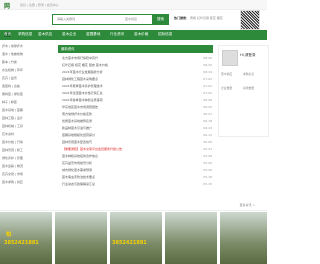 The height and width of the screenshot is (264, 320). Describe the element at coordinates (8, 134) in the screenshot. I see `category-item: 花木资材` at that location.